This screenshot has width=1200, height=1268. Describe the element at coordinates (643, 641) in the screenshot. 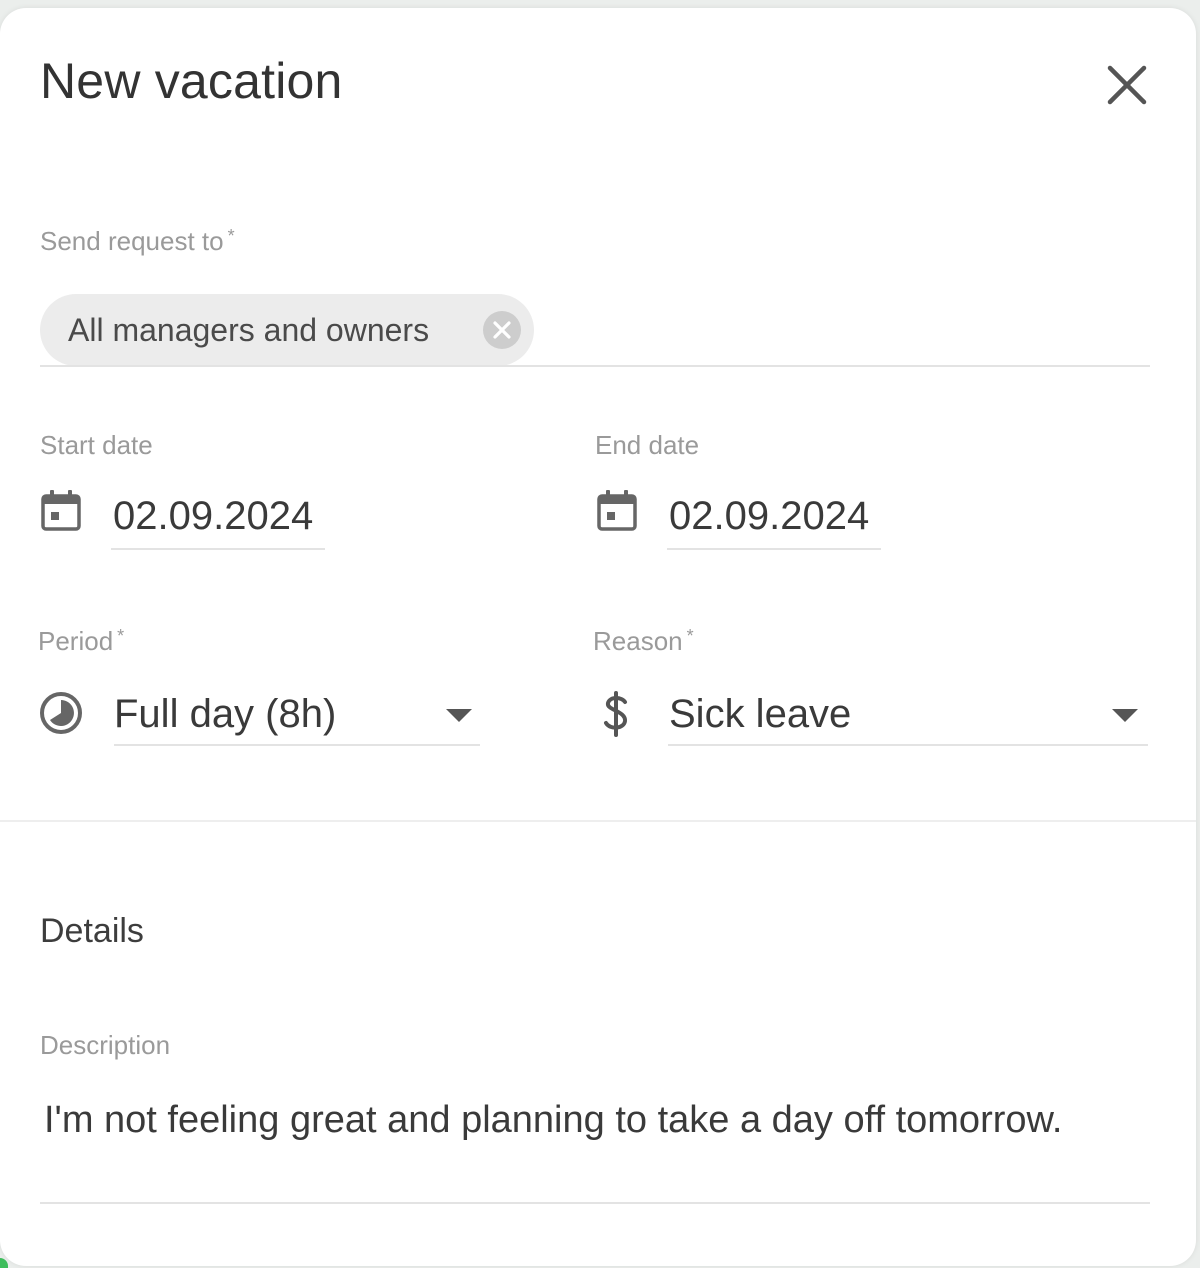

I see `reason-label: Reason *` at that location.